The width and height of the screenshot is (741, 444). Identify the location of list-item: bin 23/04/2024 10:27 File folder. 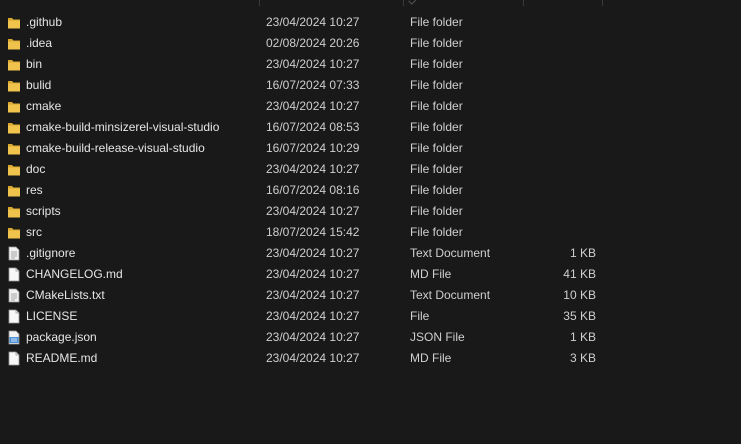
(300, 64).